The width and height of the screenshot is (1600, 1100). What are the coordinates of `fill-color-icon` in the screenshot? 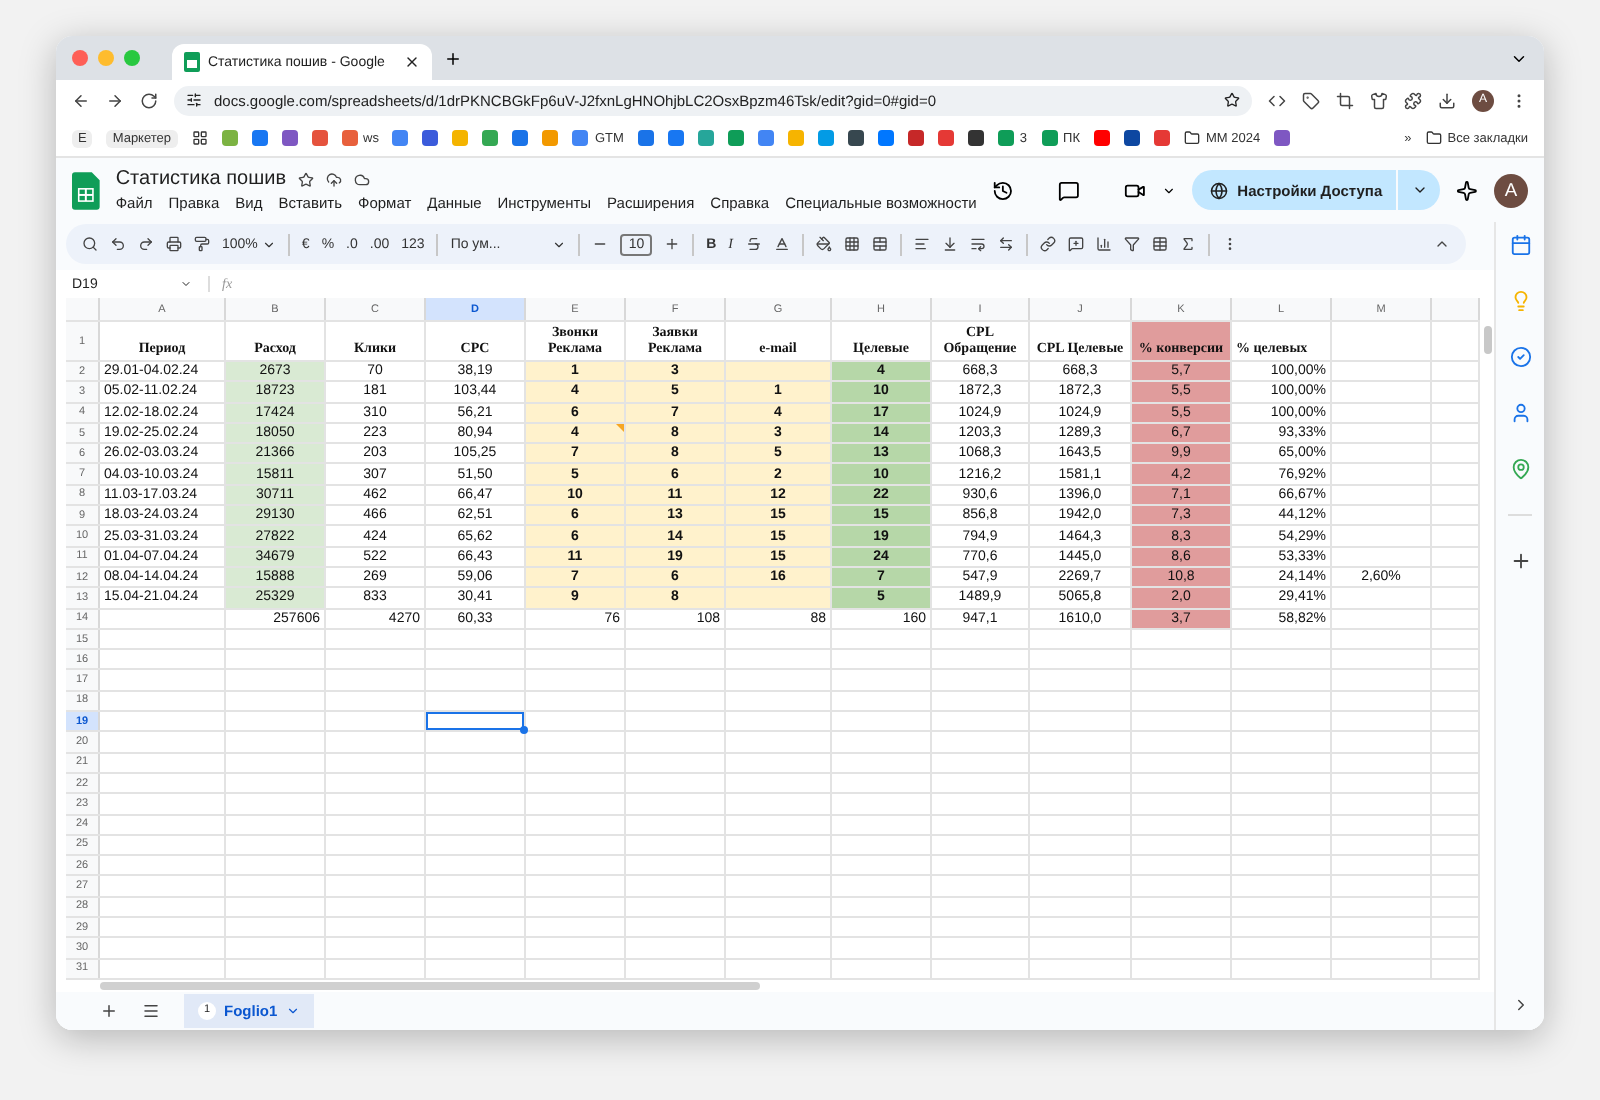 It's located at (823, 244).